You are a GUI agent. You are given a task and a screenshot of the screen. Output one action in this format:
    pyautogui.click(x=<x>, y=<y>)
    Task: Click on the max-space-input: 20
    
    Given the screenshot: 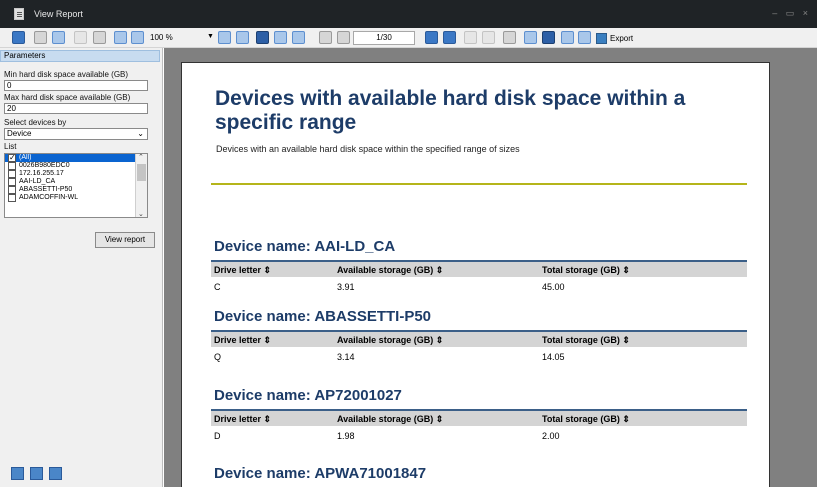 What is the action you would take?
    pyautogui.click(x=76, y=108)
    